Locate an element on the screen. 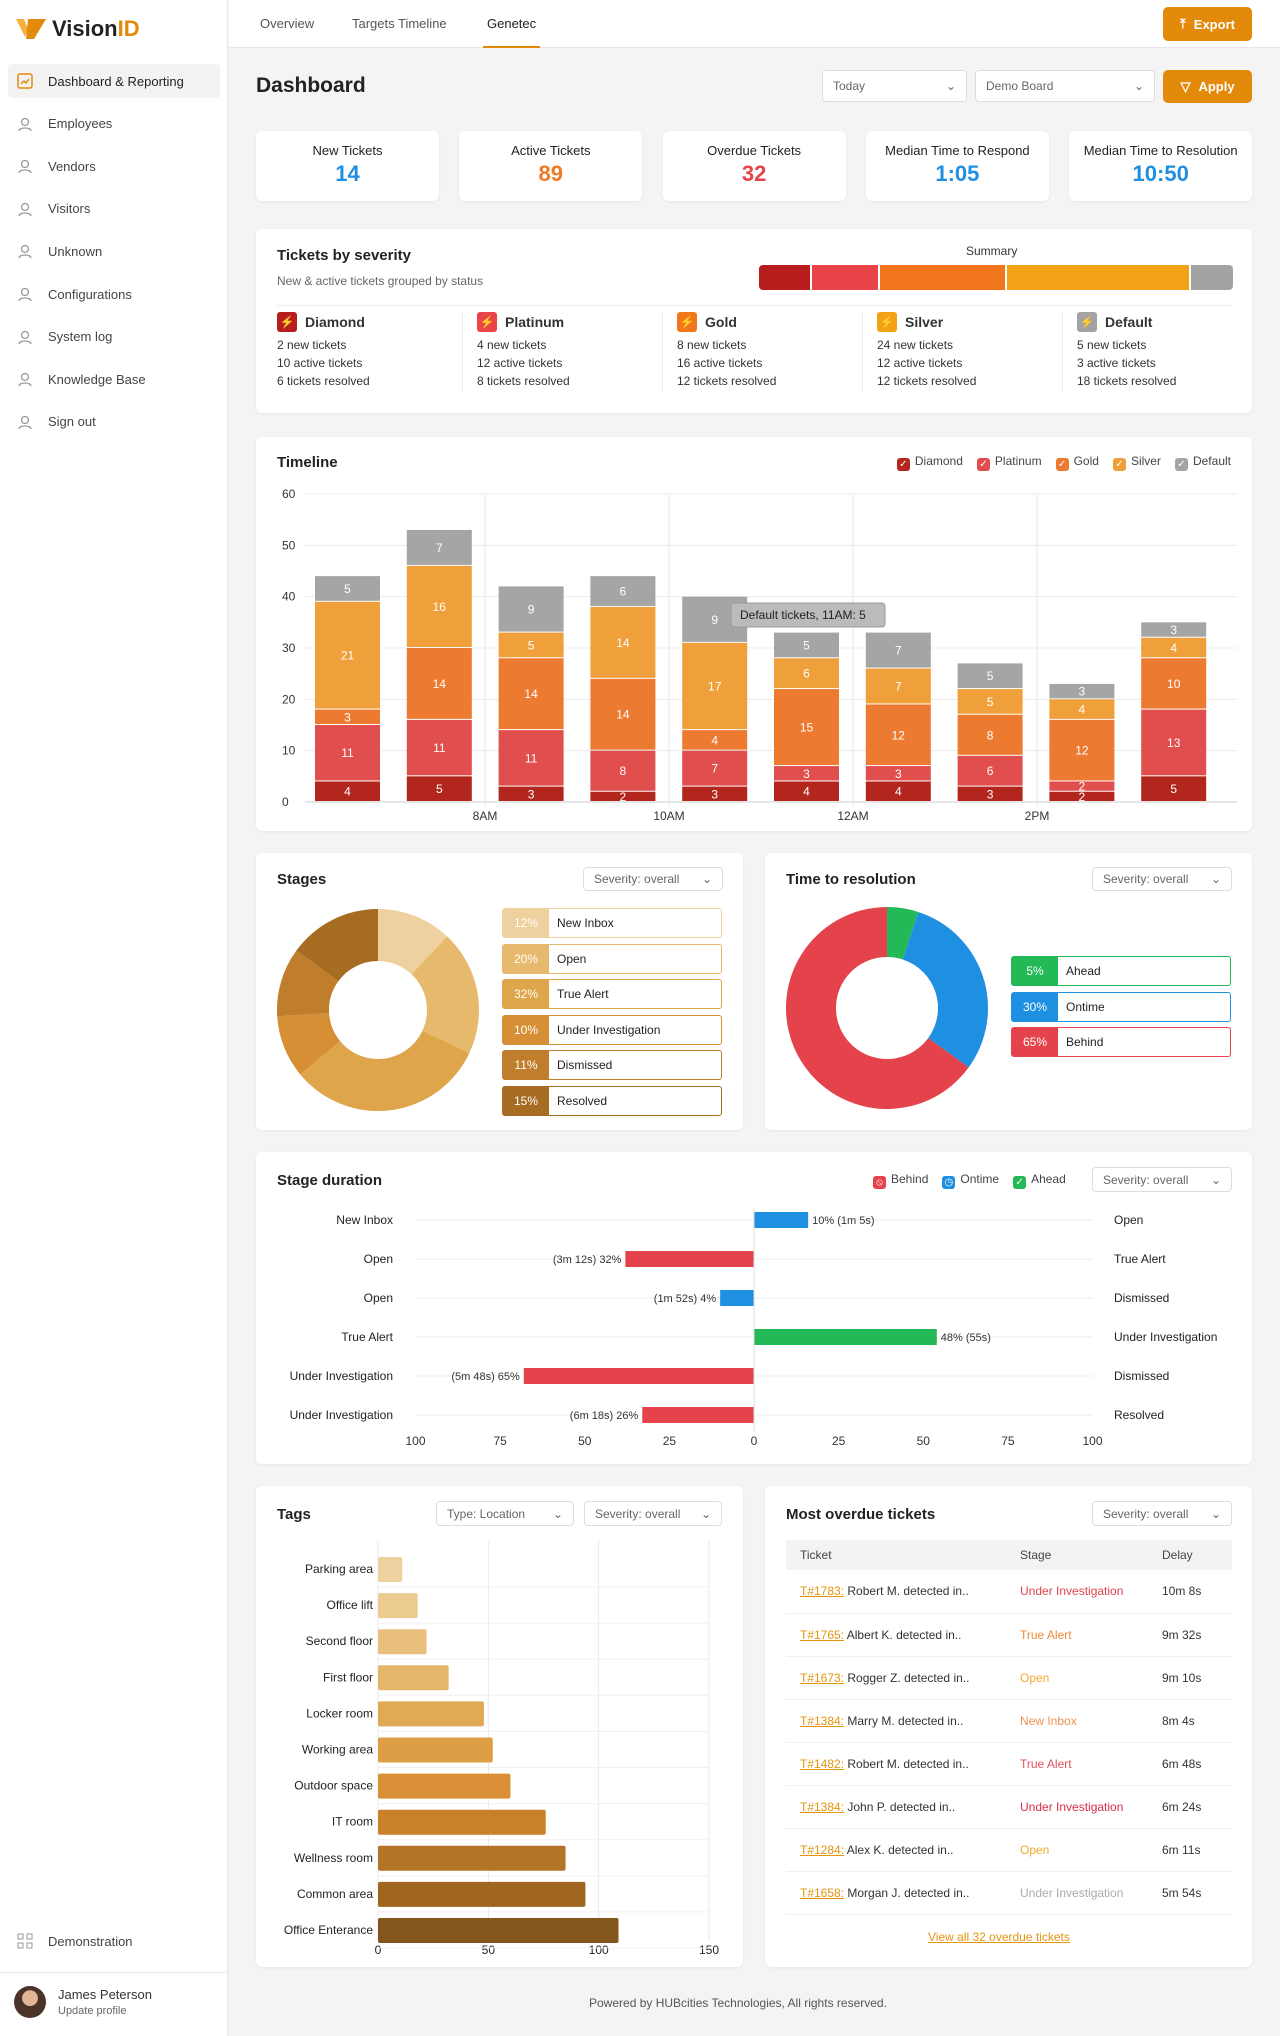 The width and height of the screenshot is (1280, 2036). summary-segment-gold is located at coordinates (942, 277).